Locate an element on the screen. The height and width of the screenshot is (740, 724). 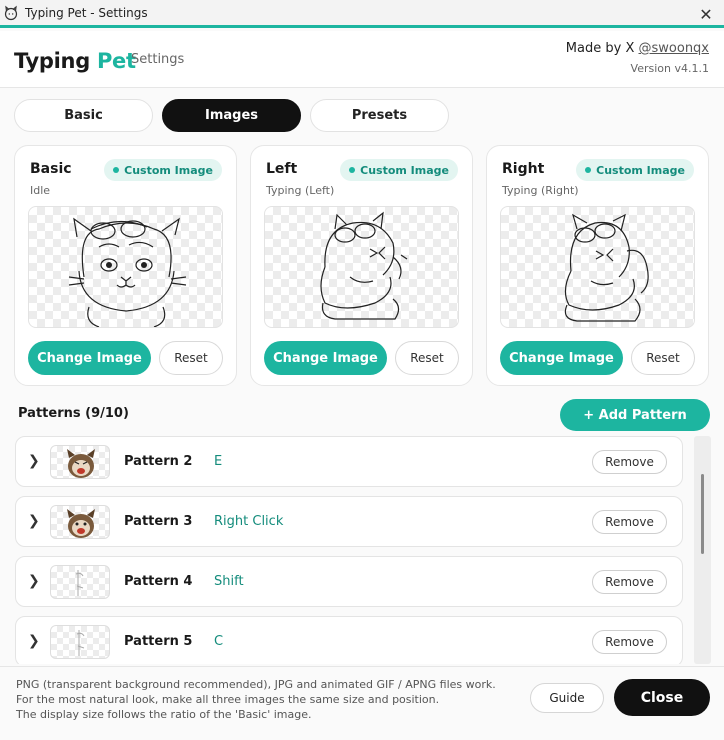
image-preview-left is located at coordinates (361, 267).